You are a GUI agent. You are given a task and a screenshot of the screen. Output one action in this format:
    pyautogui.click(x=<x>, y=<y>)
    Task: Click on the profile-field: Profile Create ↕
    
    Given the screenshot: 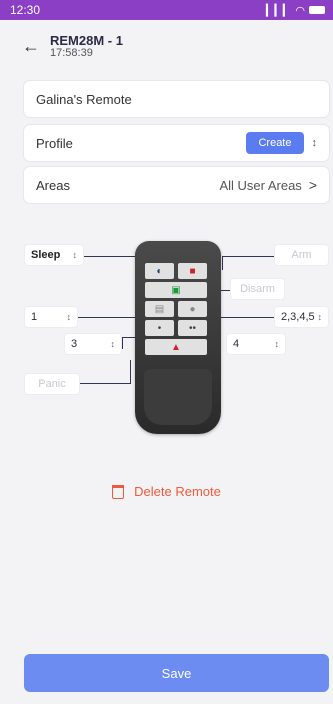 What is the action you would take?
    pyautogui.click(x=176, y=143)
    